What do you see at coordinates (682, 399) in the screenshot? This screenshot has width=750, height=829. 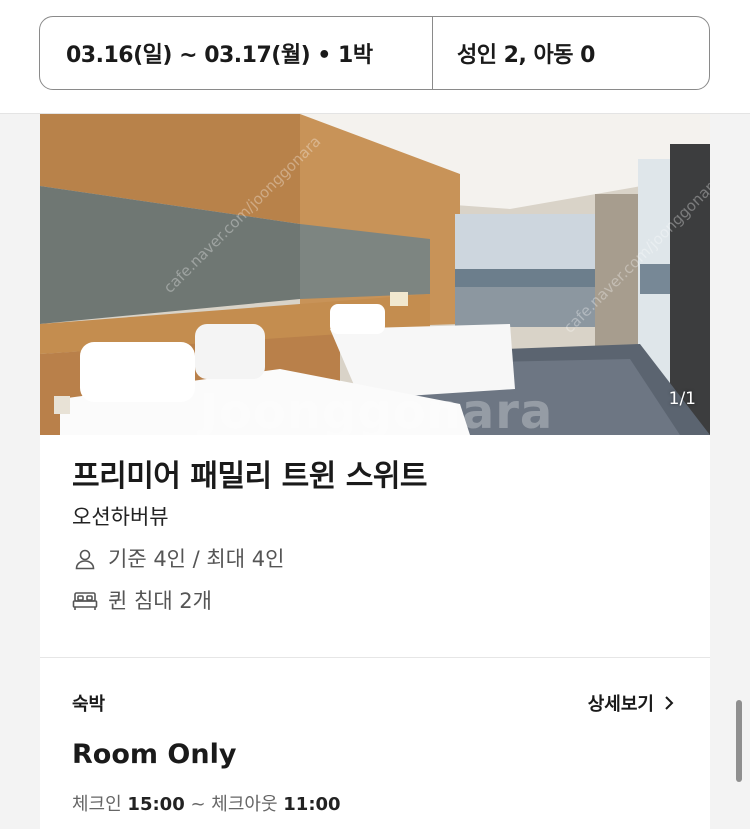 I see `photo-counter: 1/1` at bounding box center [682, 399].